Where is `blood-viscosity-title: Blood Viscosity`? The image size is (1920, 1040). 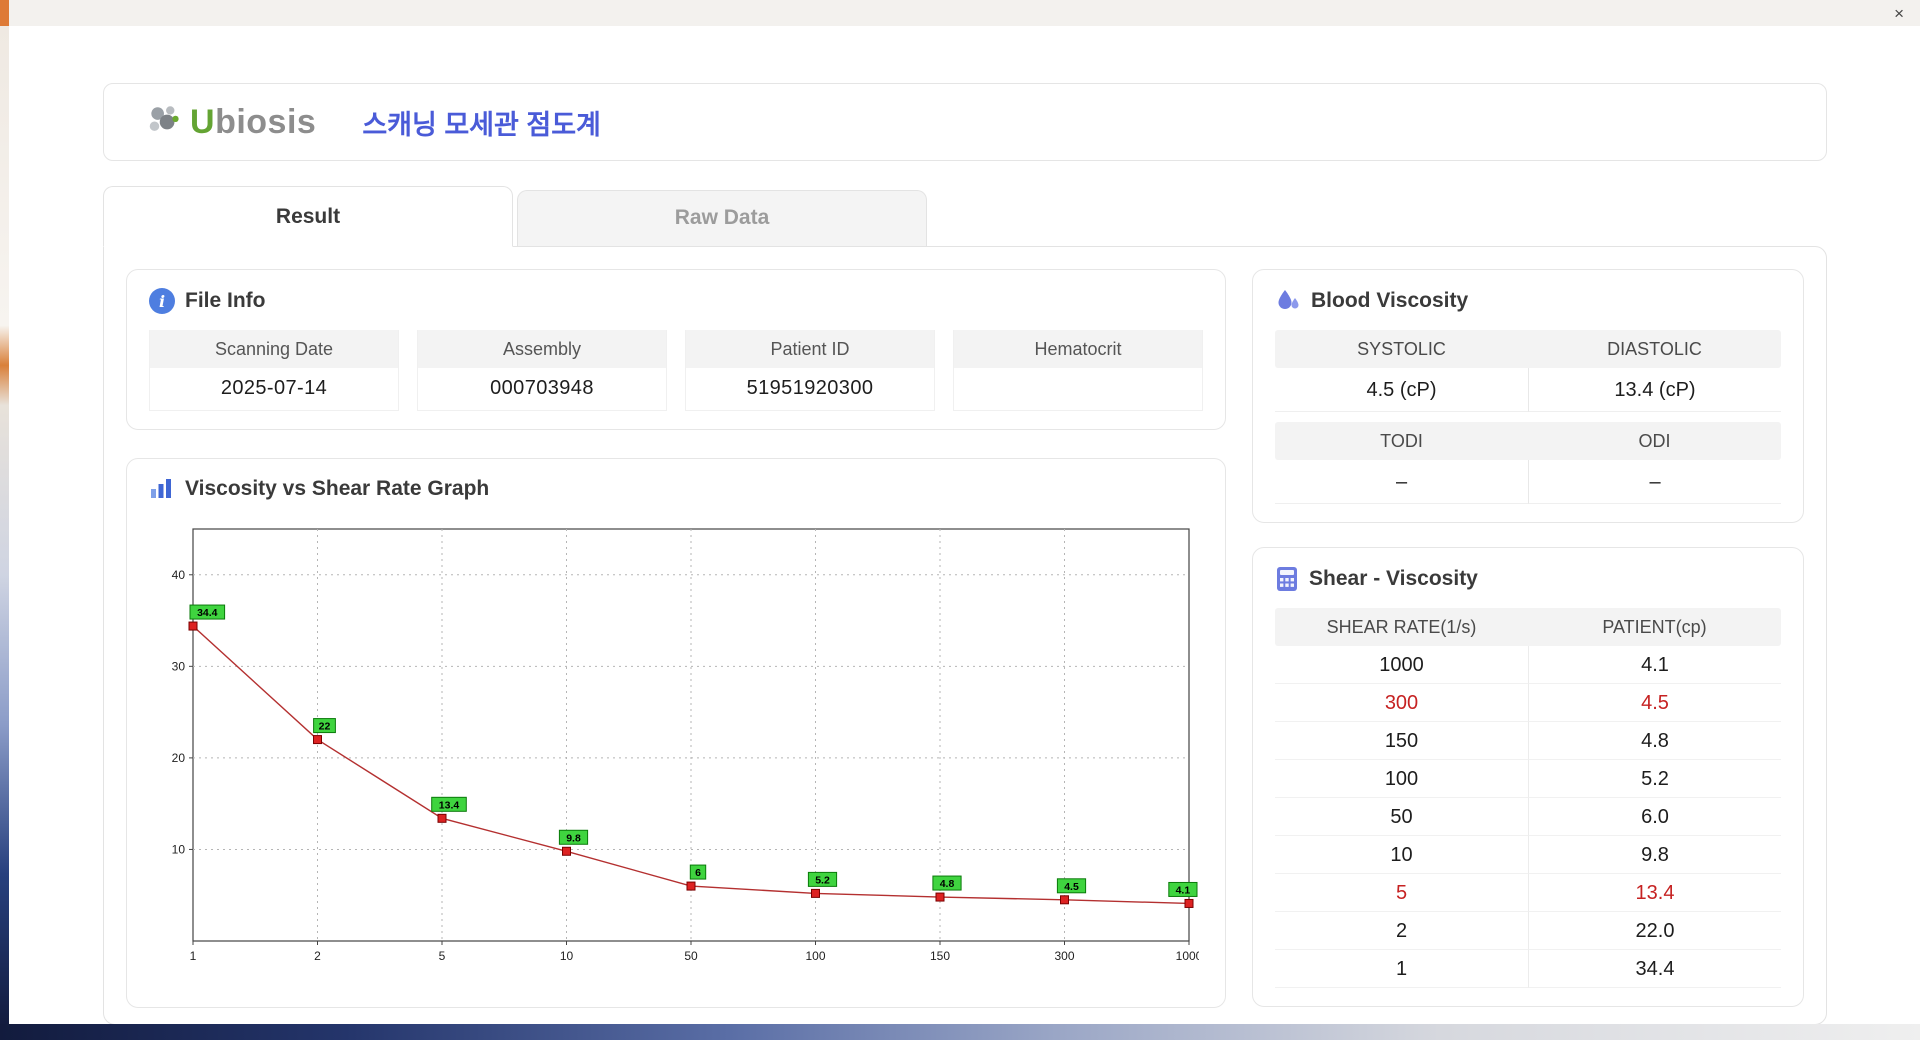
blood-viscosity-title: Blood Viscosity is located at coordinates (1390, 300).